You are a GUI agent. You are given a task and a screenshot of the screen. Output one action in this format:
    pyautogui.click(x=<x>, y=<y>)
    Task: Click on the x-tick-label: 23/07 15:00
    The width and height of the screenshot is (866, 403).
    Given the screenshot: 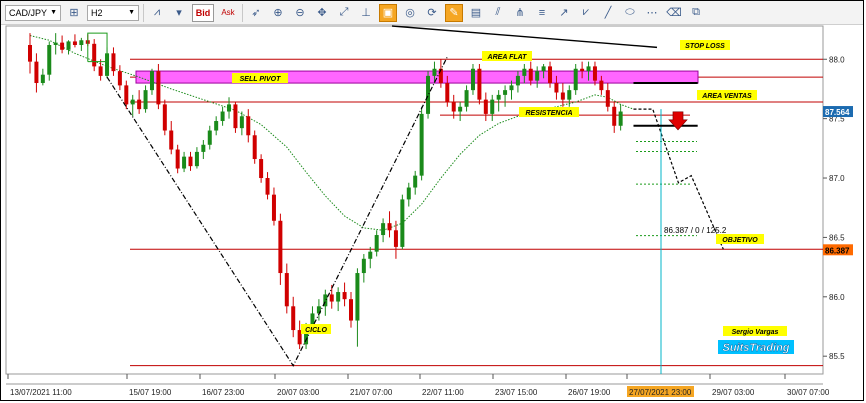 What is the action you would take?
    pyautogui.click(x=516, y=392)
    